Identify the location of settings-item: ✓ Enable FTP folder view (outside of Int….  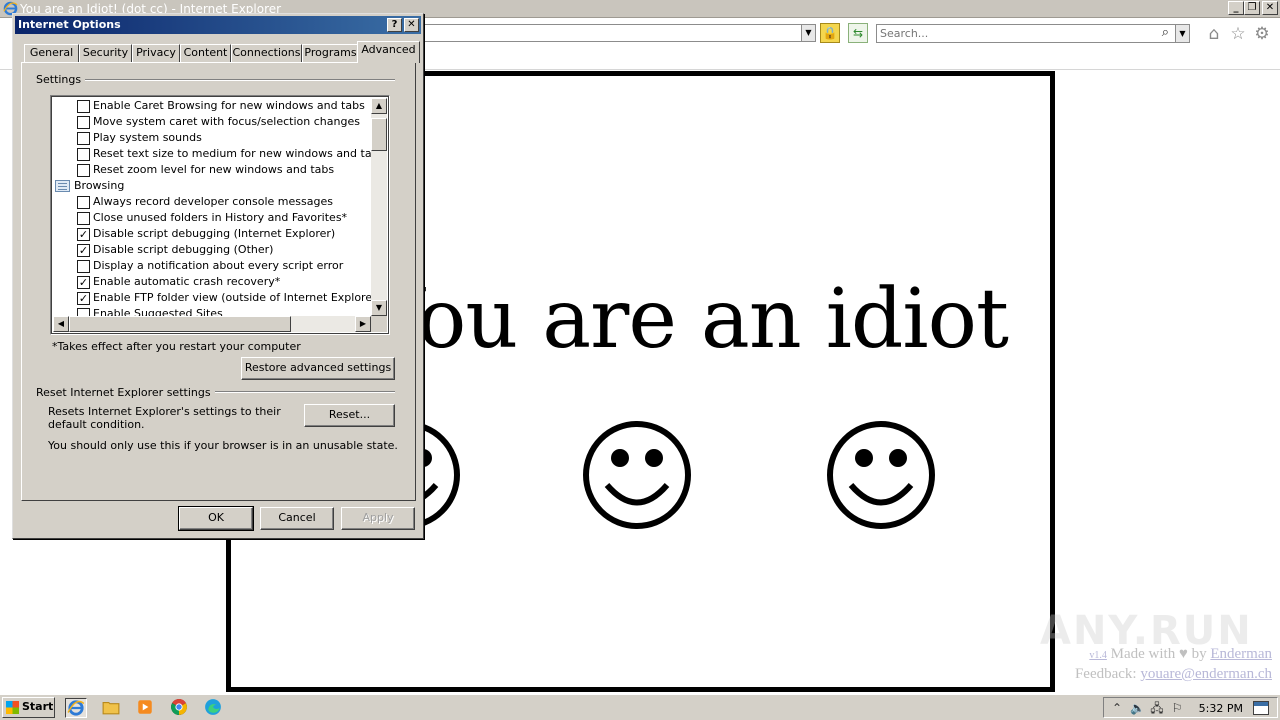
(217, 298).